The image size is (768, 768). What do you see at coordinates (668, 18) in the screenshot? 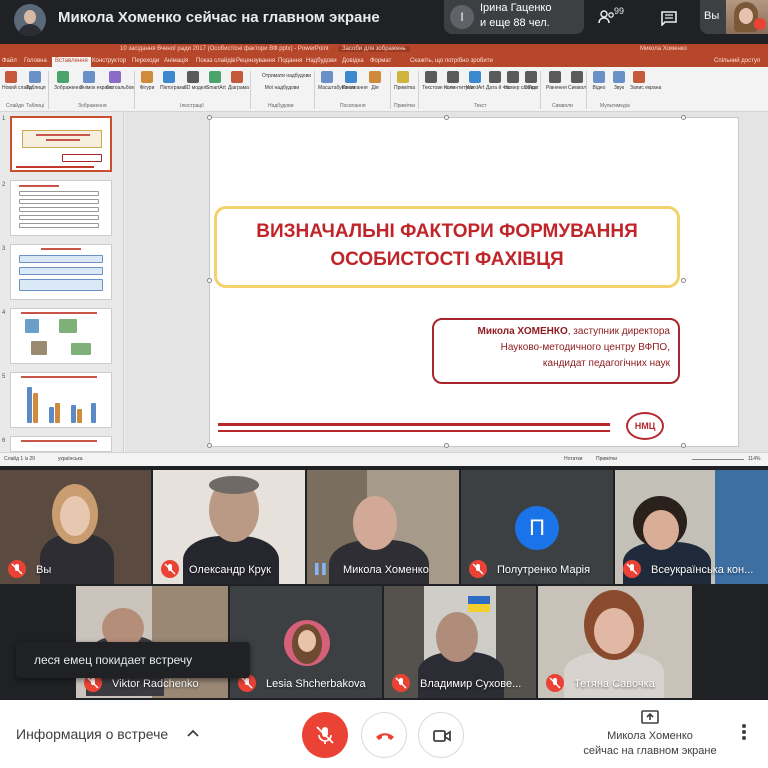
I see `chat-button` at bounding box center [668, 18].